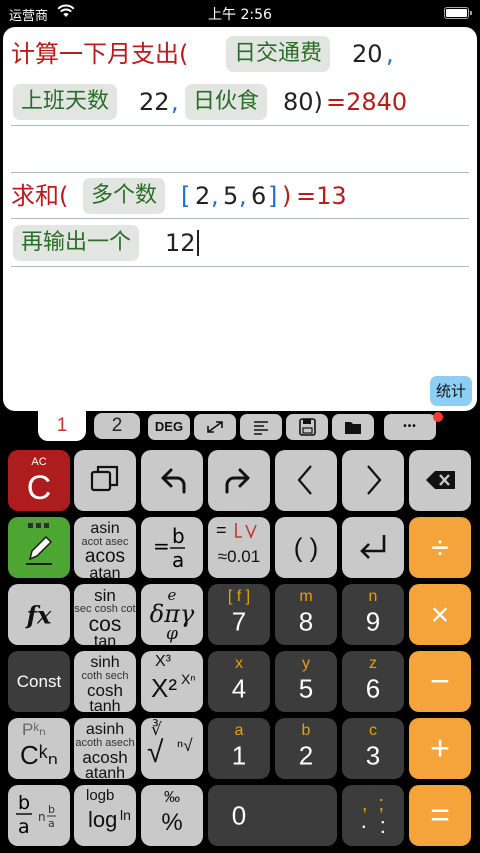 This screenshot has width=480, height=853. What do you see at coordinates (105, 729) in the screenshot?
I see `key-label-top: asinh` at bounding box center [105, 729].